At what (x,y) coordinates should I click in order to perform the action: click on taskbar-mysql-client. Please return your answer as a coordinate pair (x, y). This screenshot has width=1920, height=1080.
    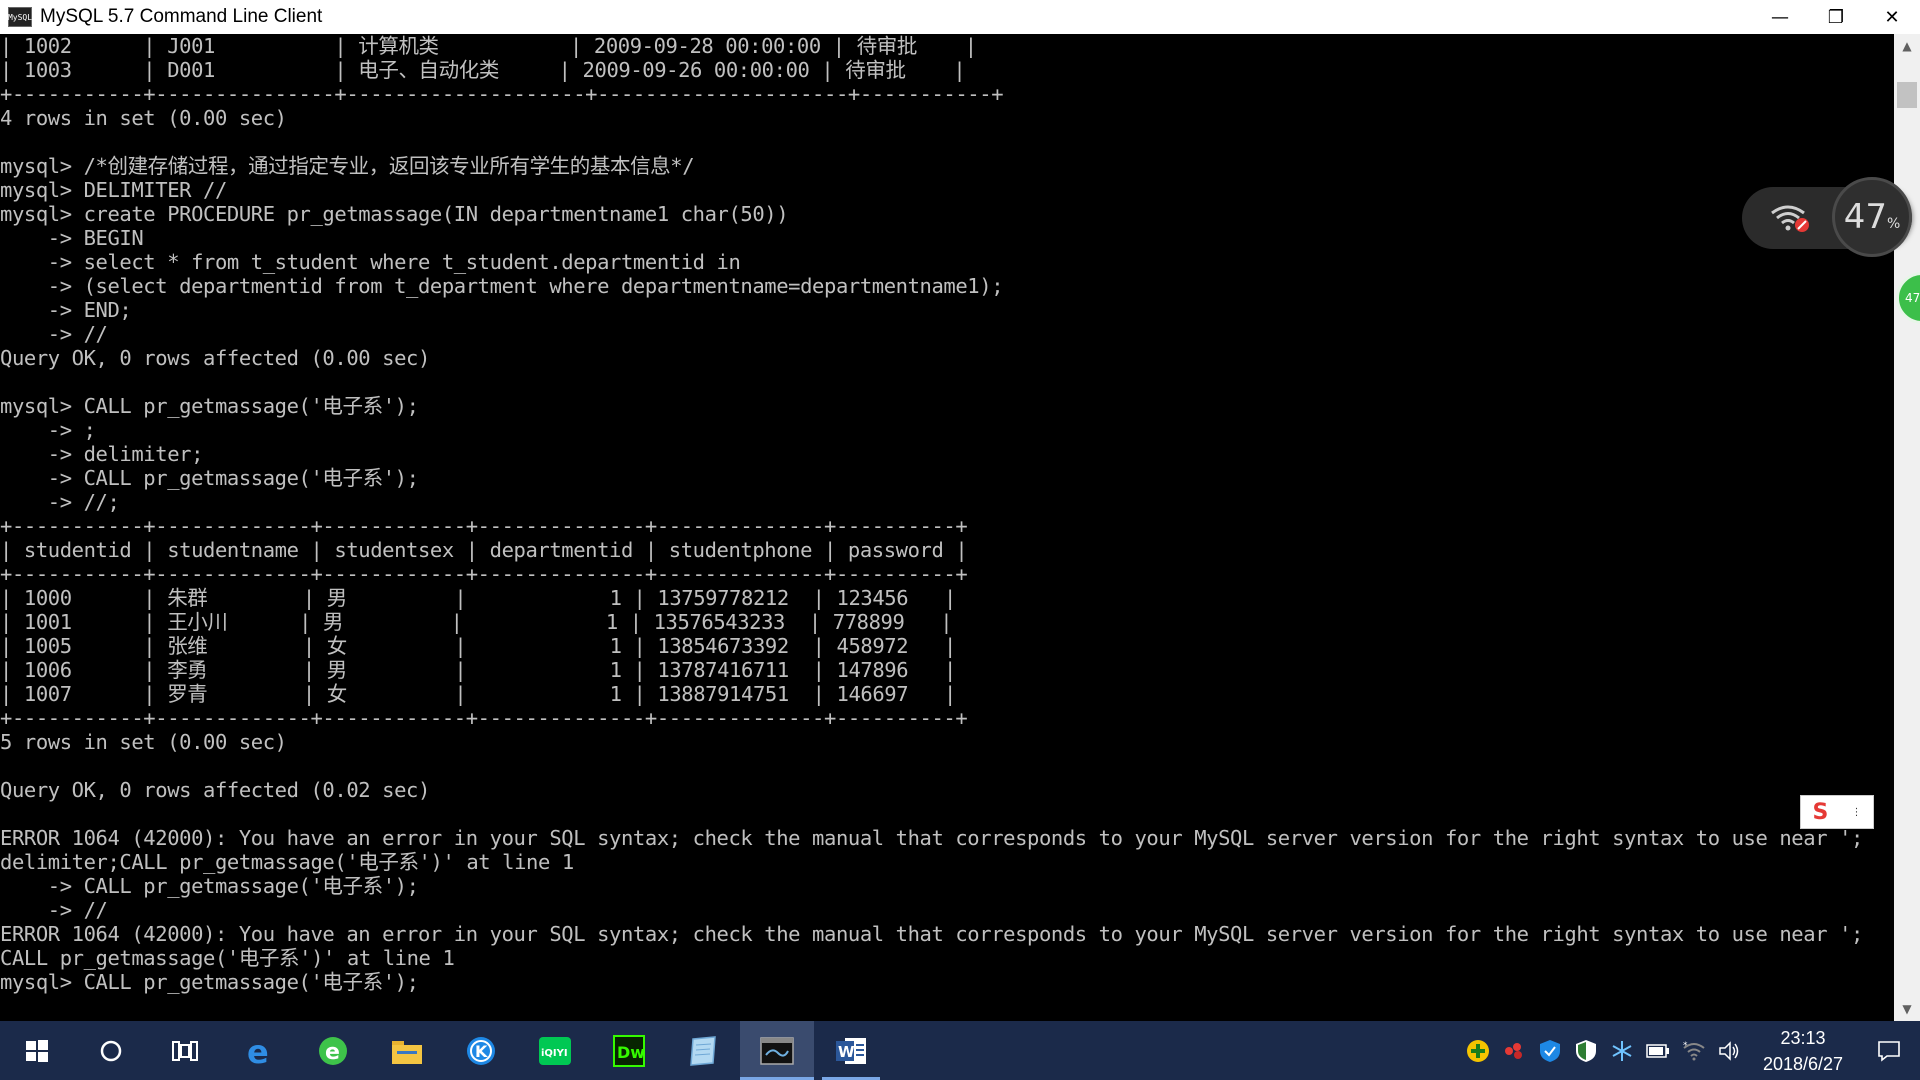
    Looking at the image, I should click on (777, 1050).